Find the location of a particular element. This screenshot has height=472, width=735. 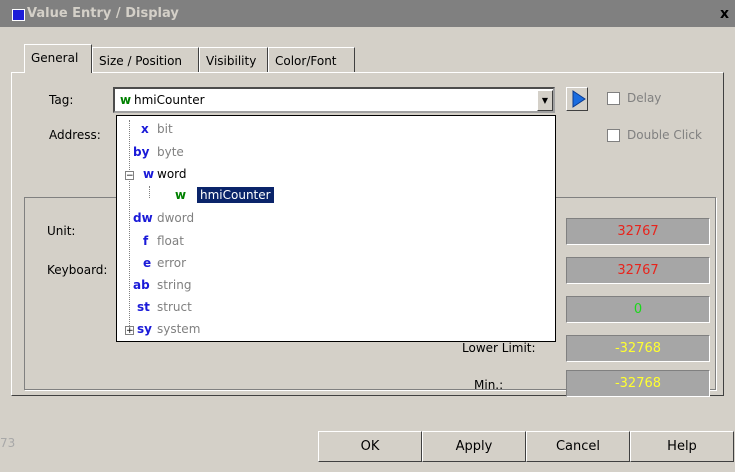

tree-item-label: struct is located at coordinates (174, 307).